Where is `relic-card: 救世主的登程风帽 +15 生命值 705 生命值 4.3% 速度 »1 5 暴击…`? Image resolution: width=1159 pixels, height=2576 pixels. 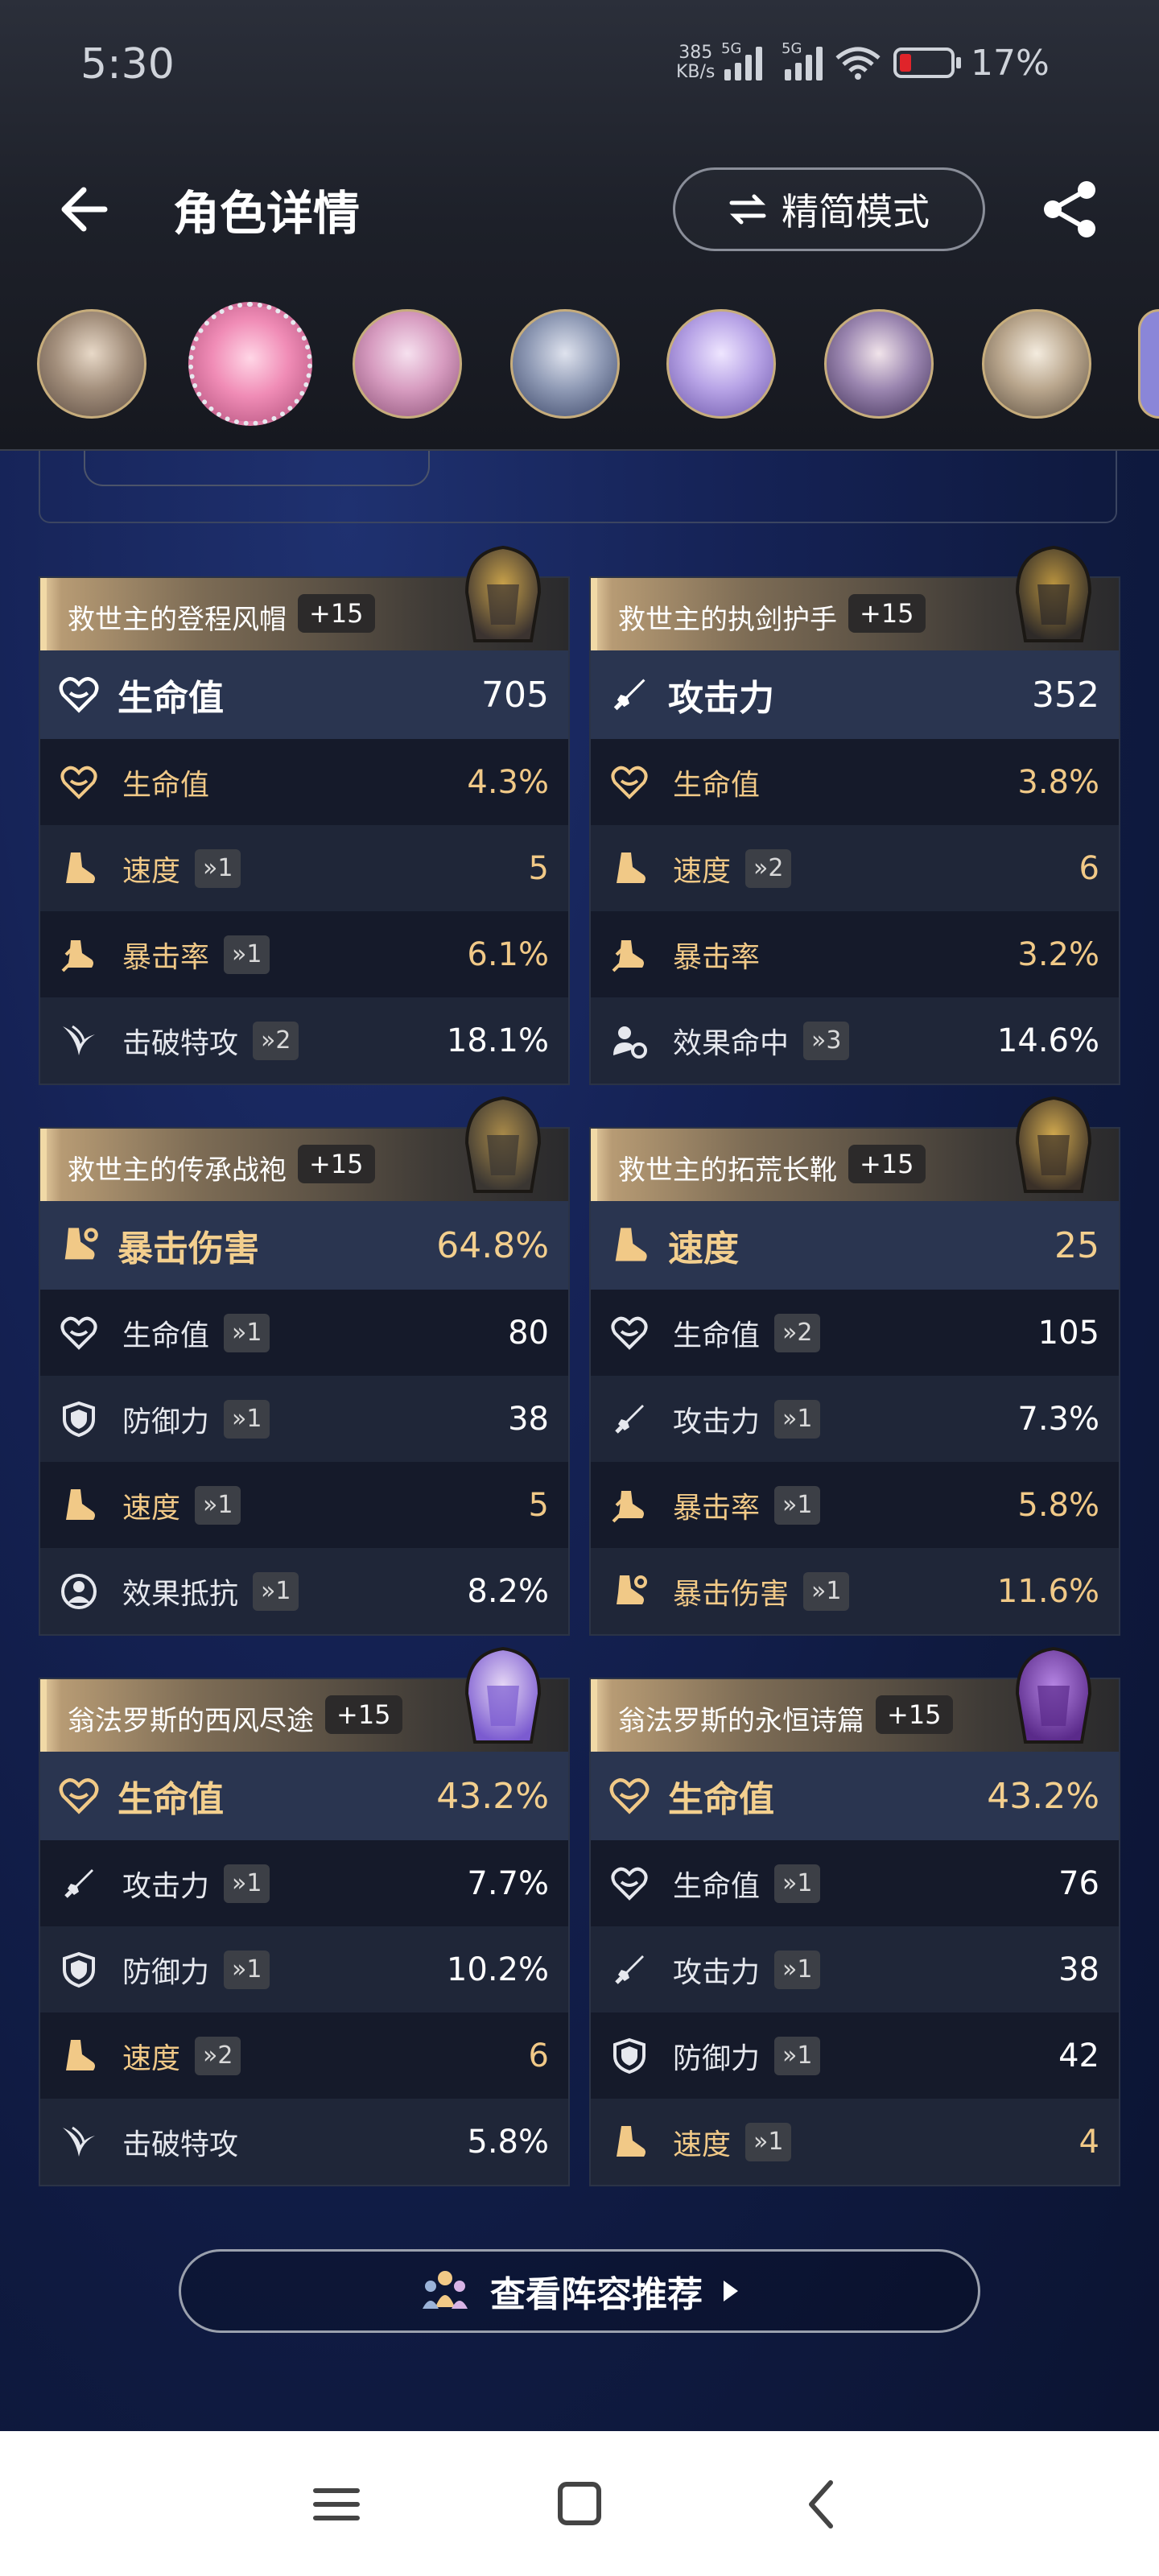
relic-card: 救世主的登程风帽 +15 生命值 705 生命值 4.3% 速度 »1 5 暴击… is located at coordinates (304, 815).